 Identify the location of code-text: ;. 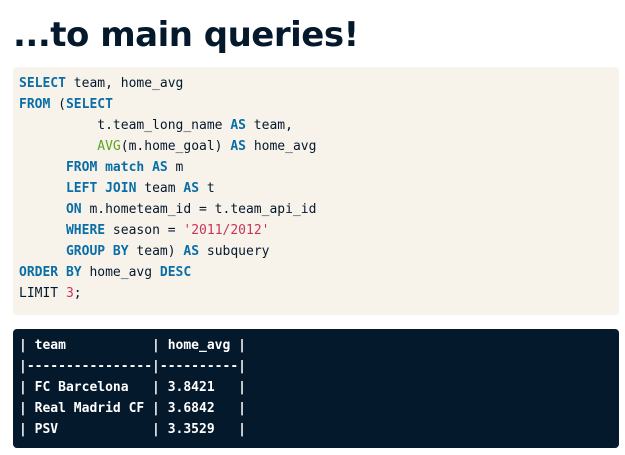
(77, 293).